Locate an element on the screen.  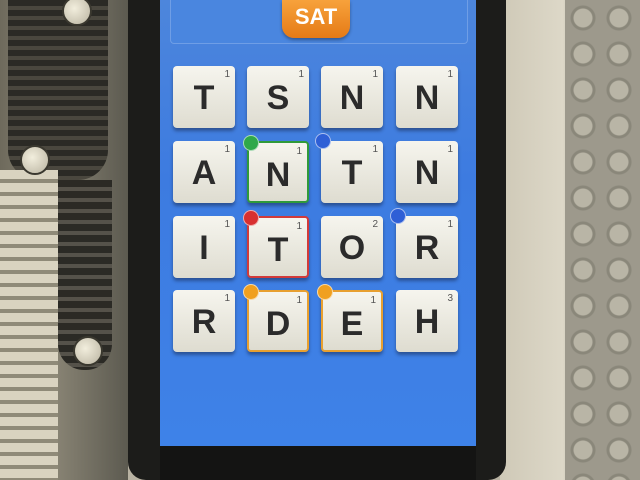
letter-tile: E1 is located at coordinates (350, 318).